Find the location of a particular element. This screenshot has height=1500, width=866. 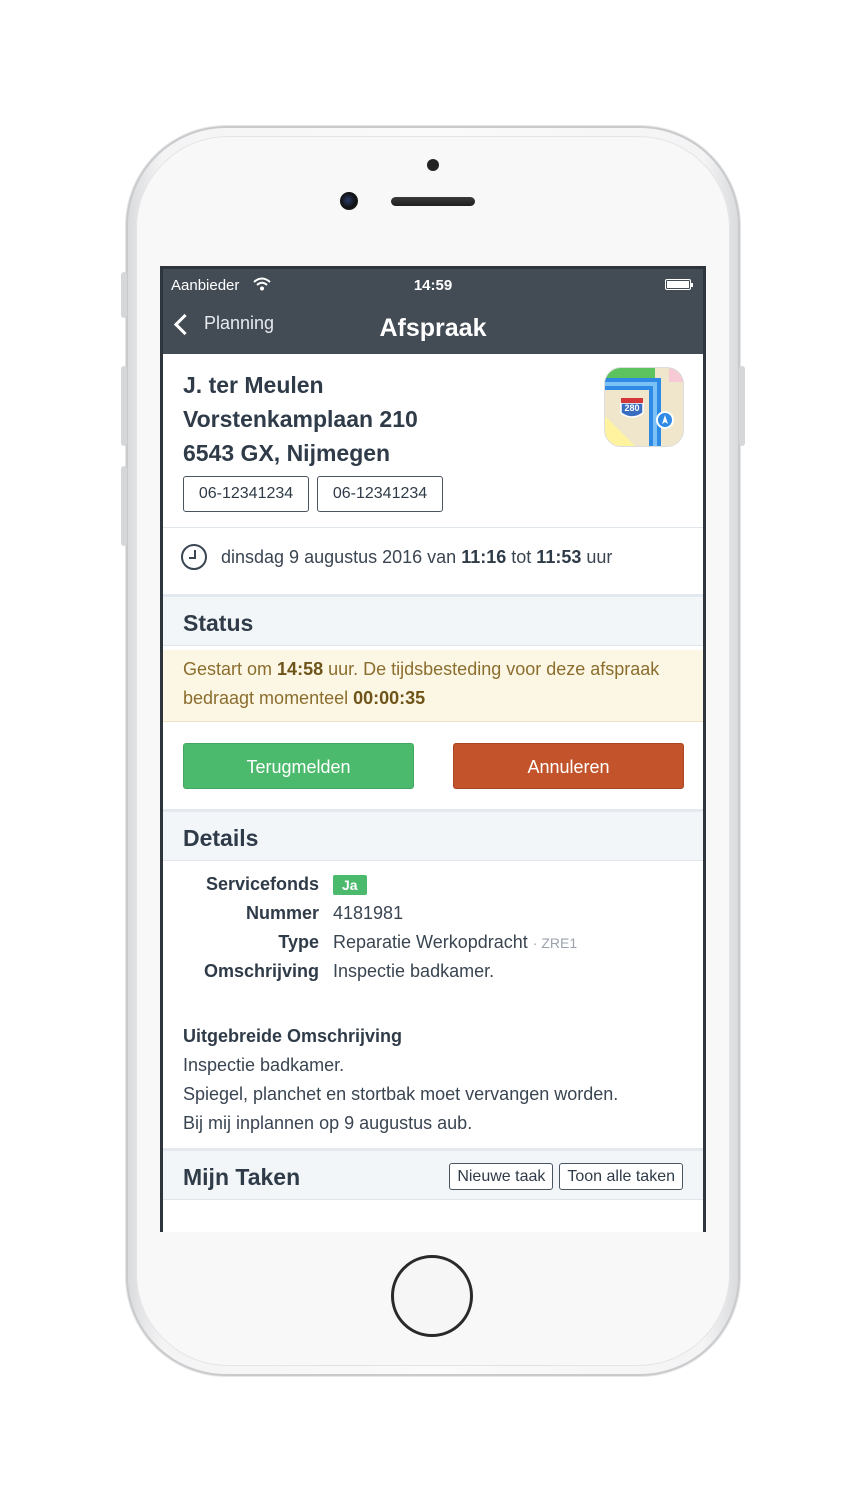

detail-label: Servicefonds is located at coordinates (262, 884).